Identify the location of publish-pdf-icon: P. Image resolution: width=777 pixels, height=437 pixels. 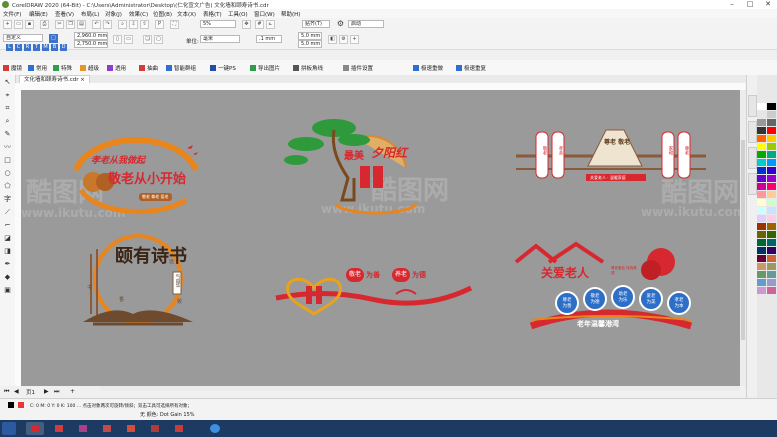
(159, 24).